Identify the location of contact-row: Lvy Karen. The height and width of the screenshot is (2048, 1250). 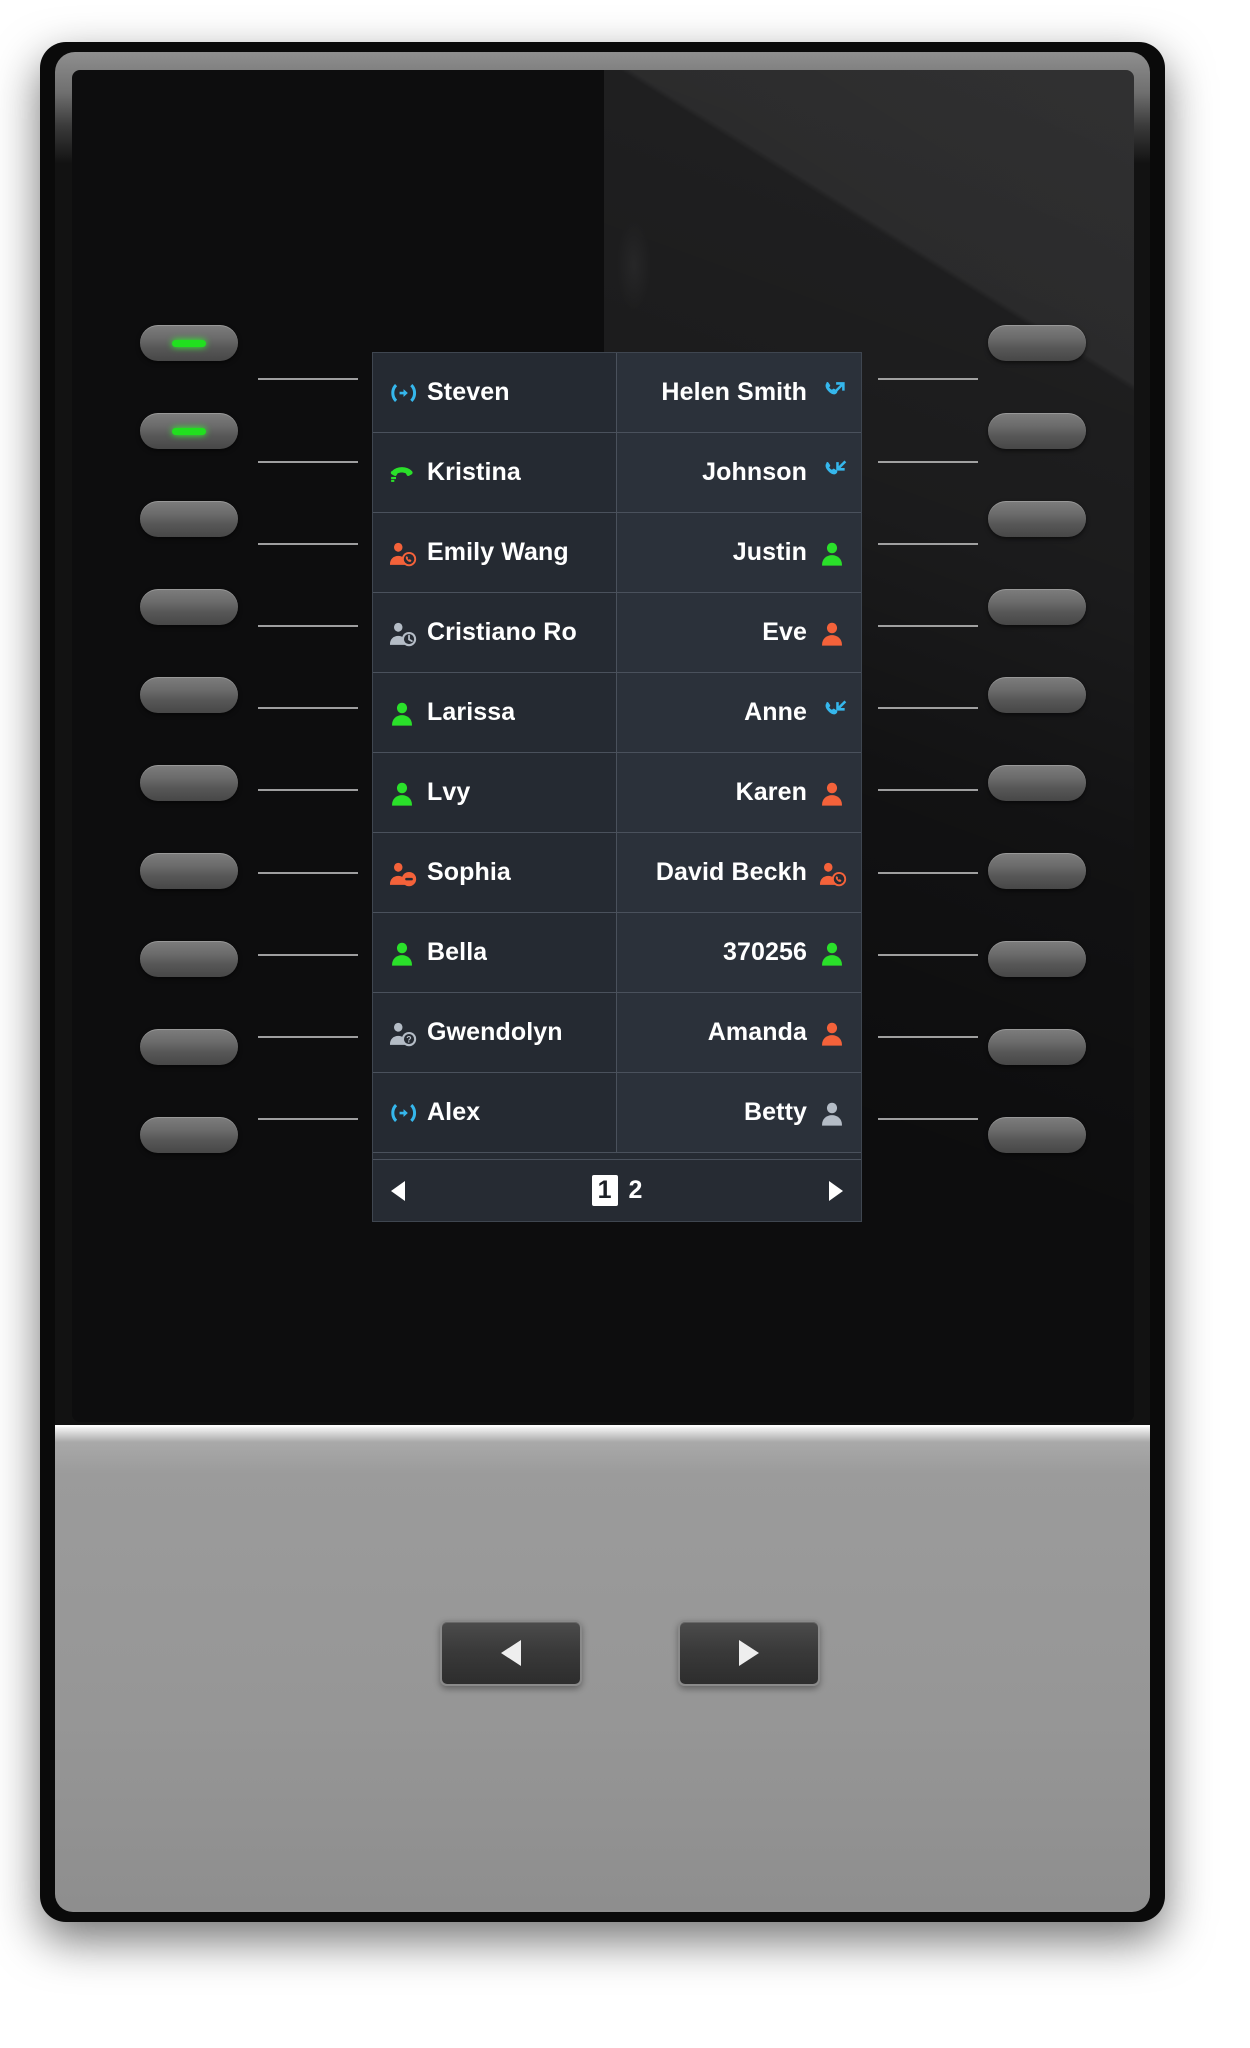
(617, 793).